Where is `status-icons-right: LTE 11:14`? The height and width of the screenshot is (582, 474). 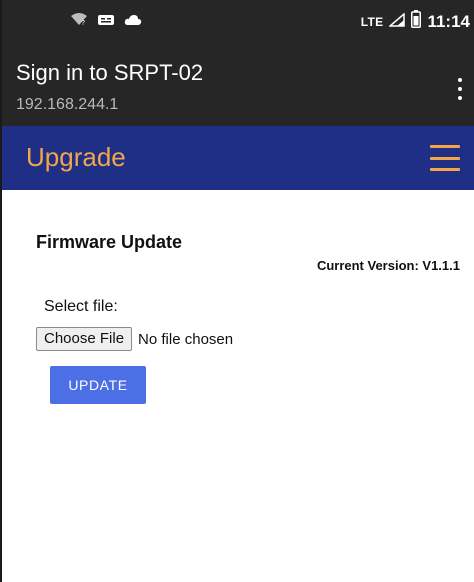
status-icons-right: LTE 11:14 is located at coordinates (415, 21).